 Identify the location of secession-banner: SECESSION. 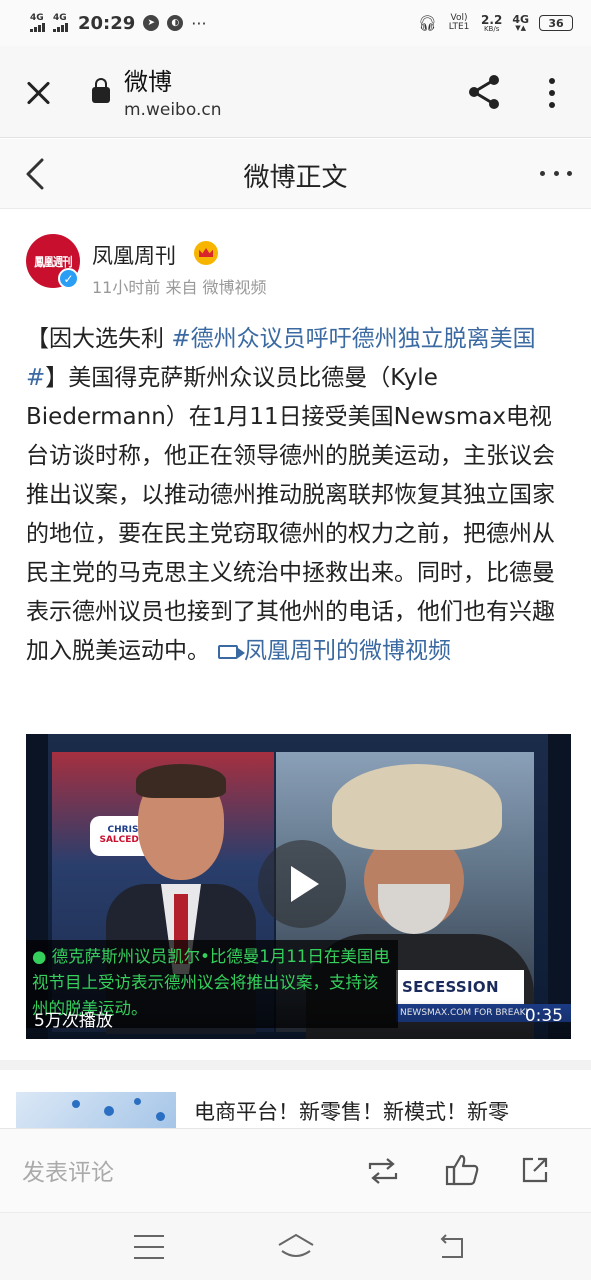
(460, 987).